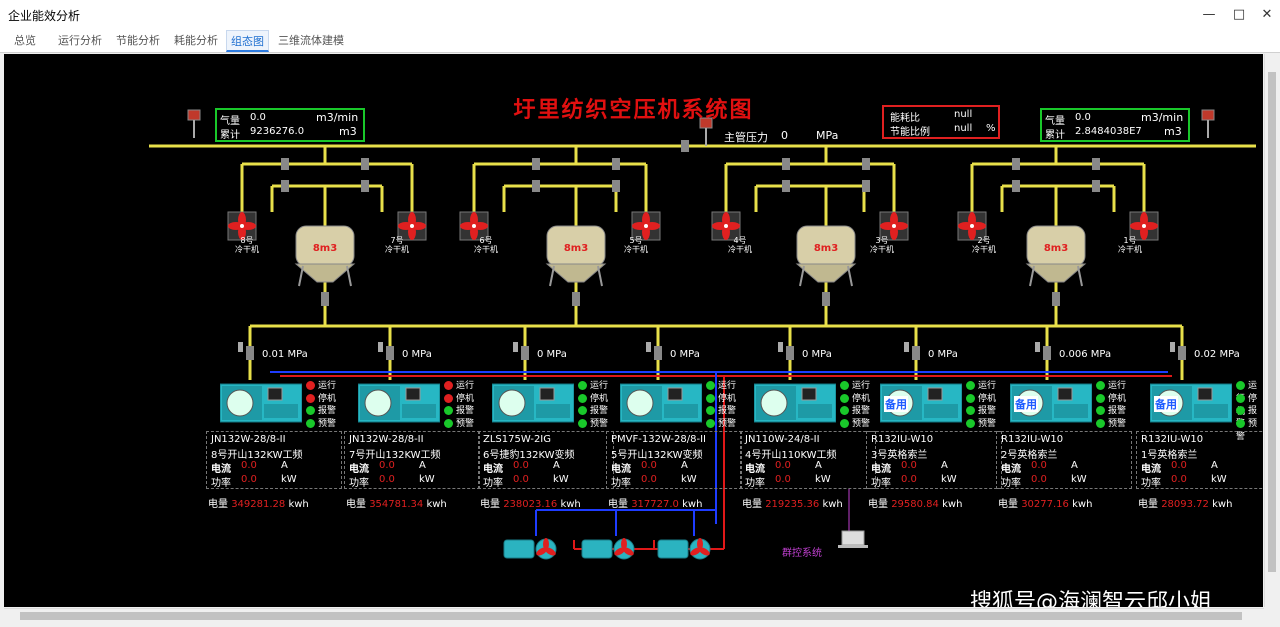 This screenshot has width=1280, height=627. Describe the element at coordinates (530, 504) in the screenshot. I see `energy-readout: 电量 238023.16 kwh` at that location.